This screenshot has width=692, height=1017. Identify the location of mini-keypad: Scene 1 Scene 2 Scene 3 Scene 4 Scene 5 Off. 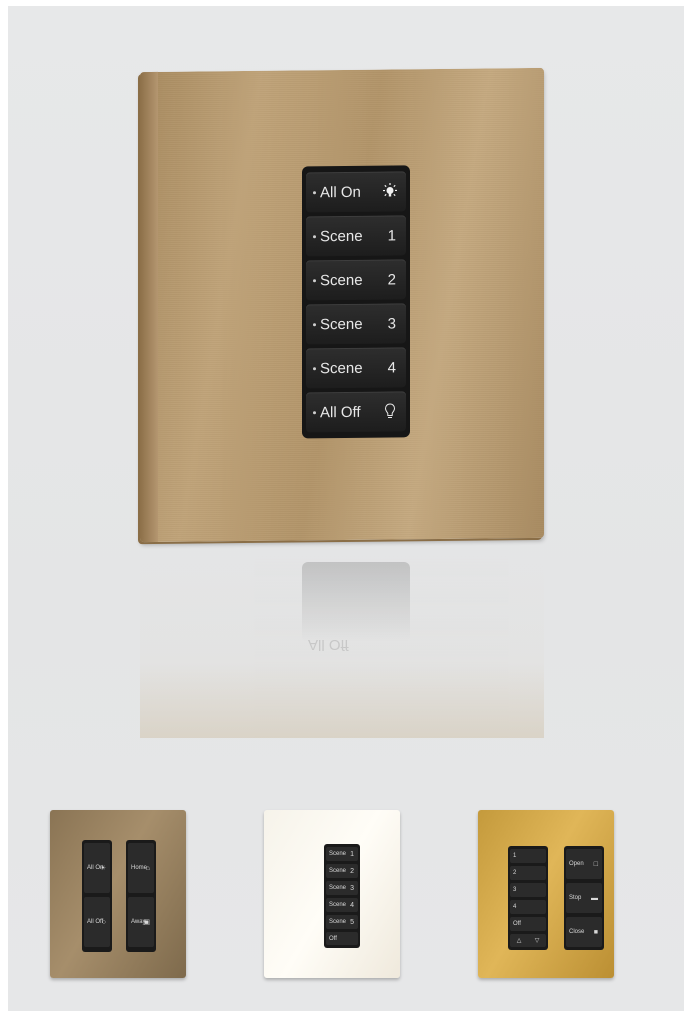
(342, 896).